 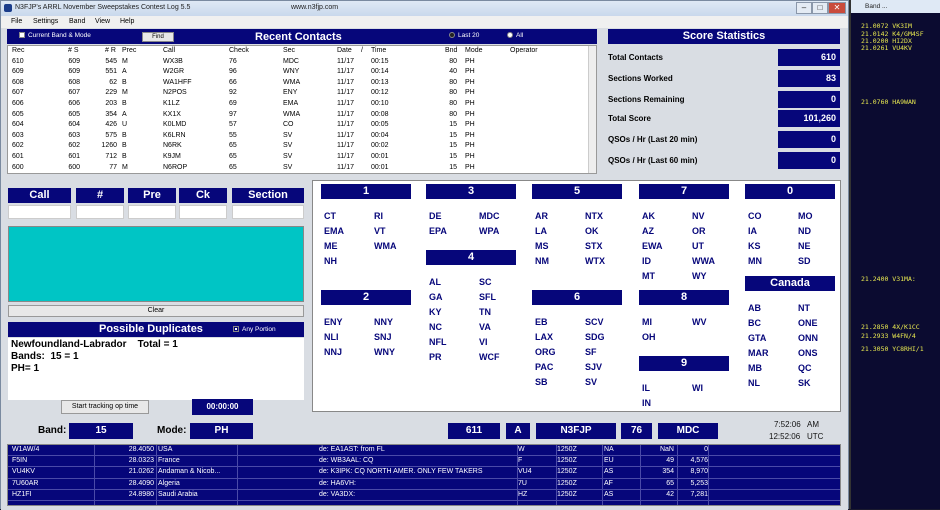 I want to click on table-row: 609 609 551 A W2GR 96 WNY 11/17 00:14 40 PH, so click(x=302, y=72).